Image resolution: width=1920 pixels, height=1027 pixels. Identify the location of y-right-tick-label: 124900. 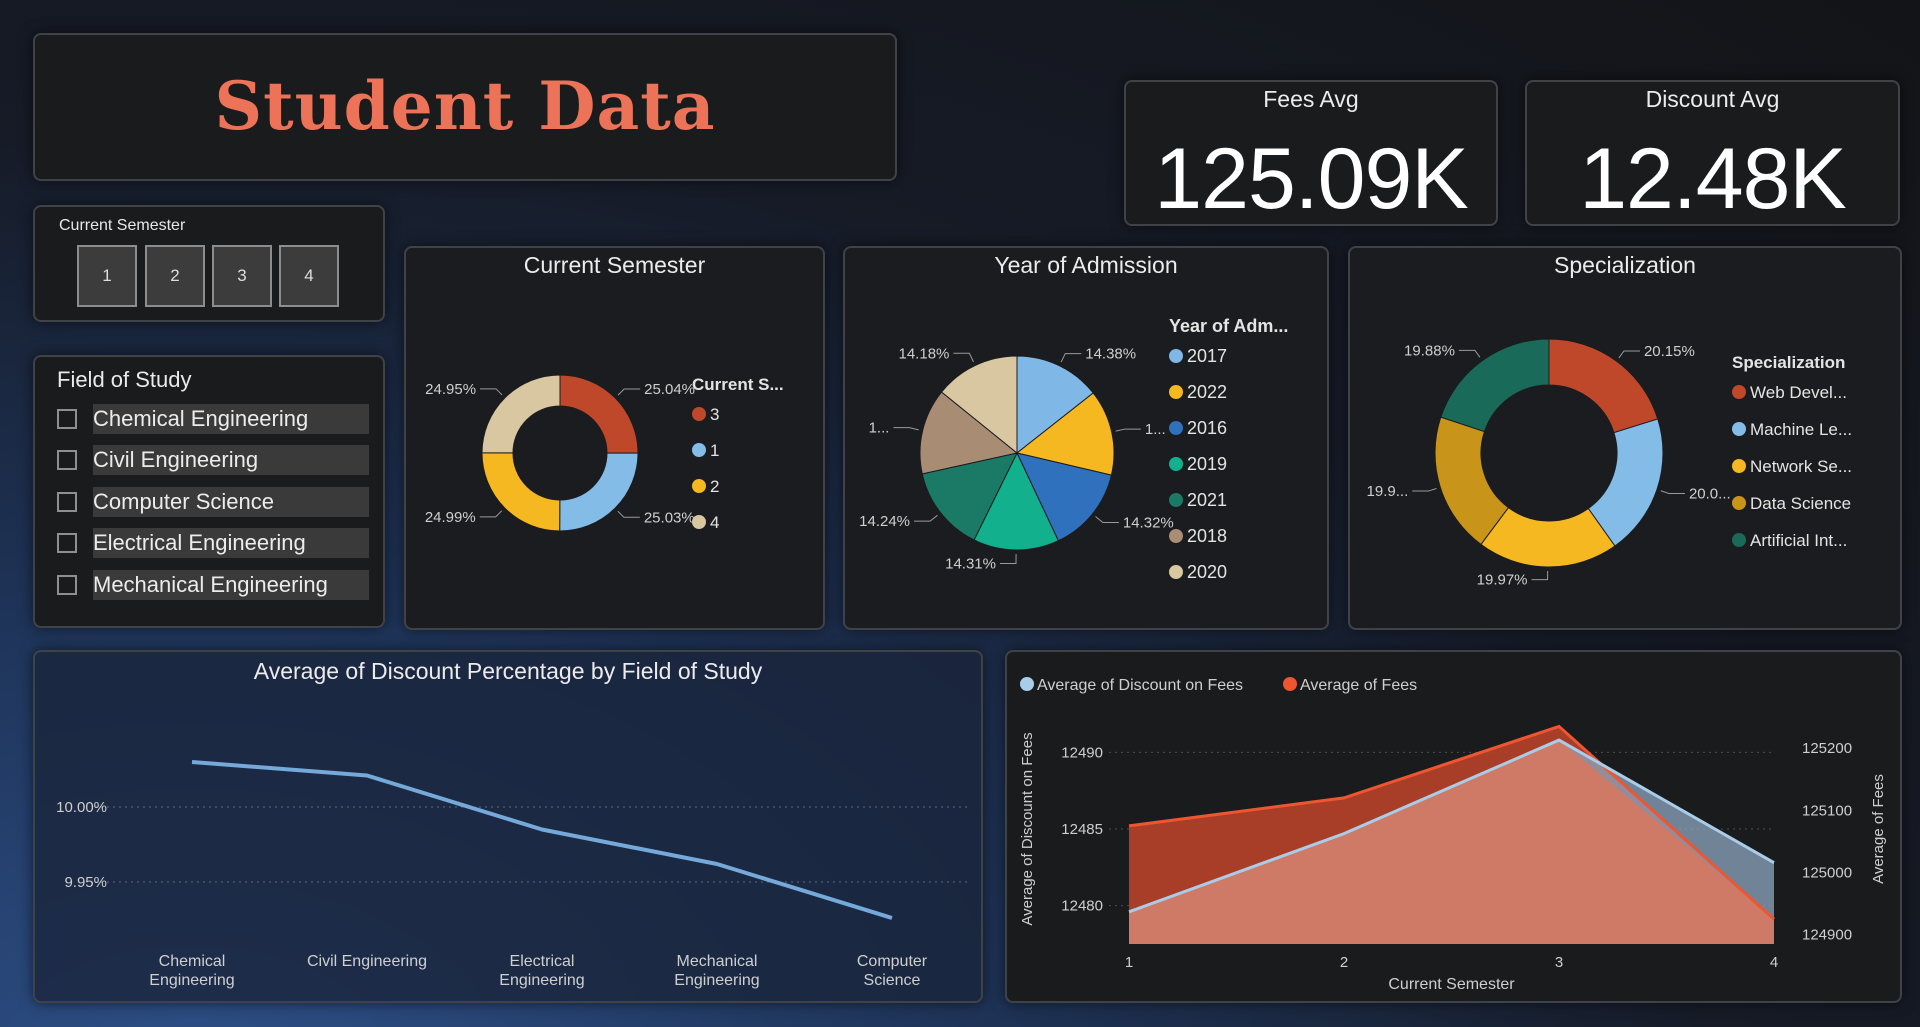
(1827, 935).